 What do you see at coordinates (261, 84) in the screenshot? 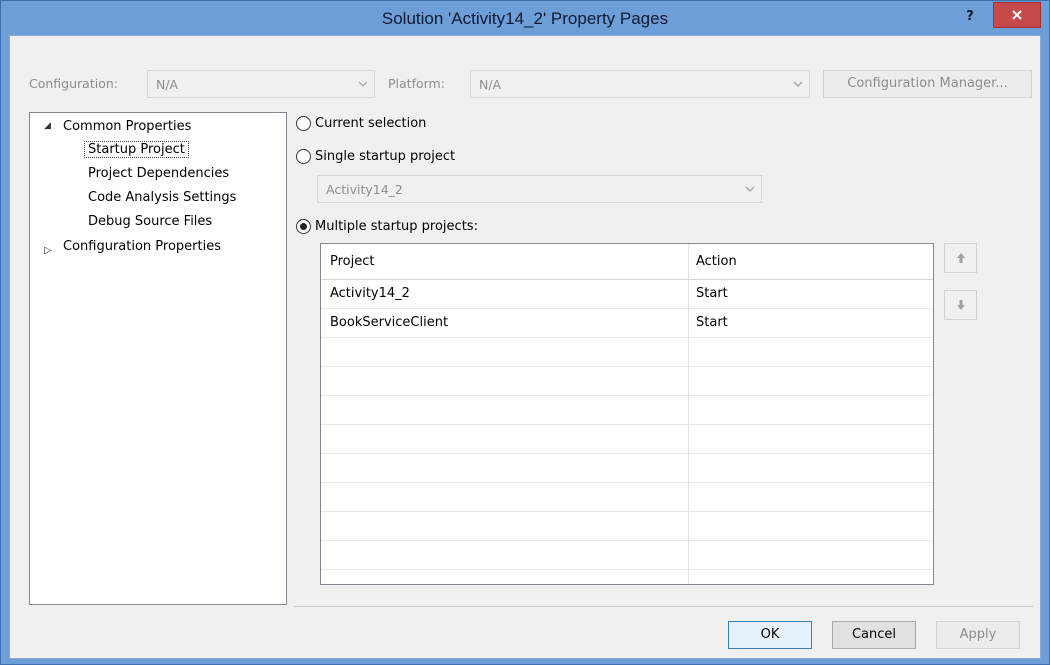
I see `configuration-combo: N/A` at bounding box center [261, 84].